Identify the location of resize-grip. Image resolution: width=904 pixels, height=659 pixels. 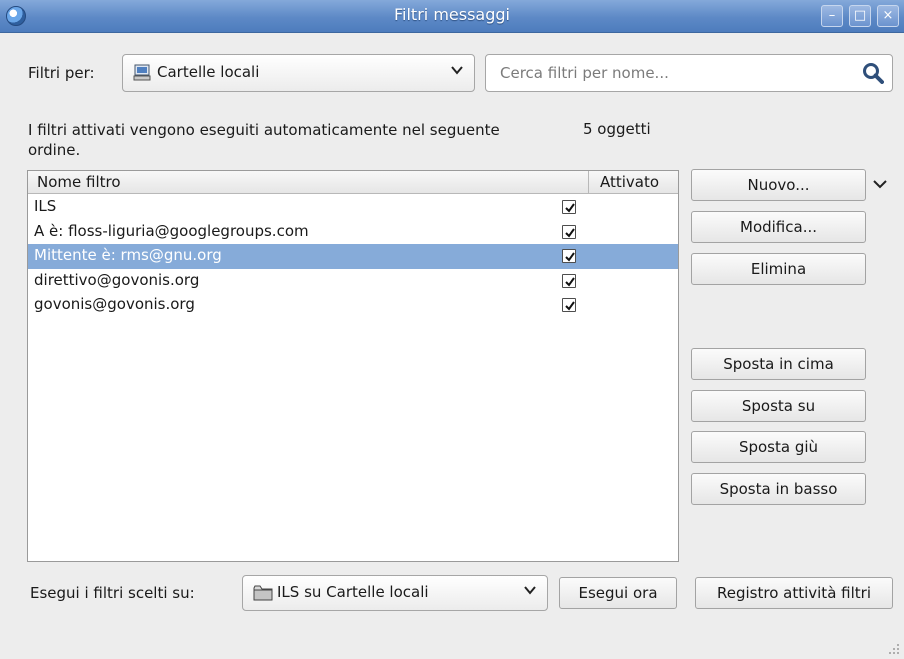
(893, 648).